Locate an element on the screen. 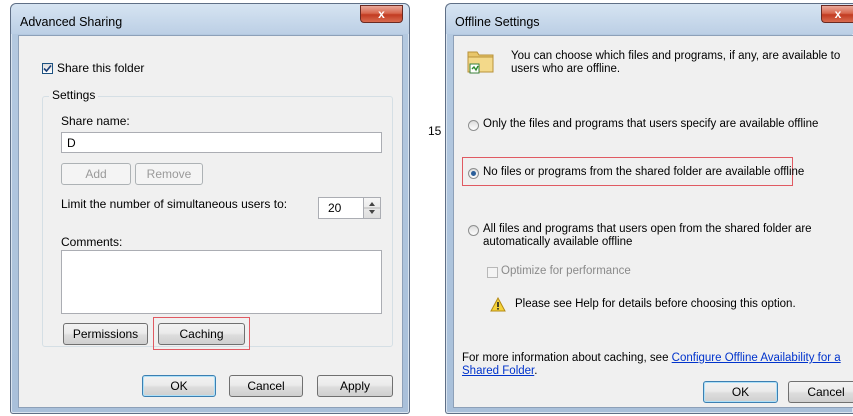  checkmark-icon is located at coordinates (47, 68).